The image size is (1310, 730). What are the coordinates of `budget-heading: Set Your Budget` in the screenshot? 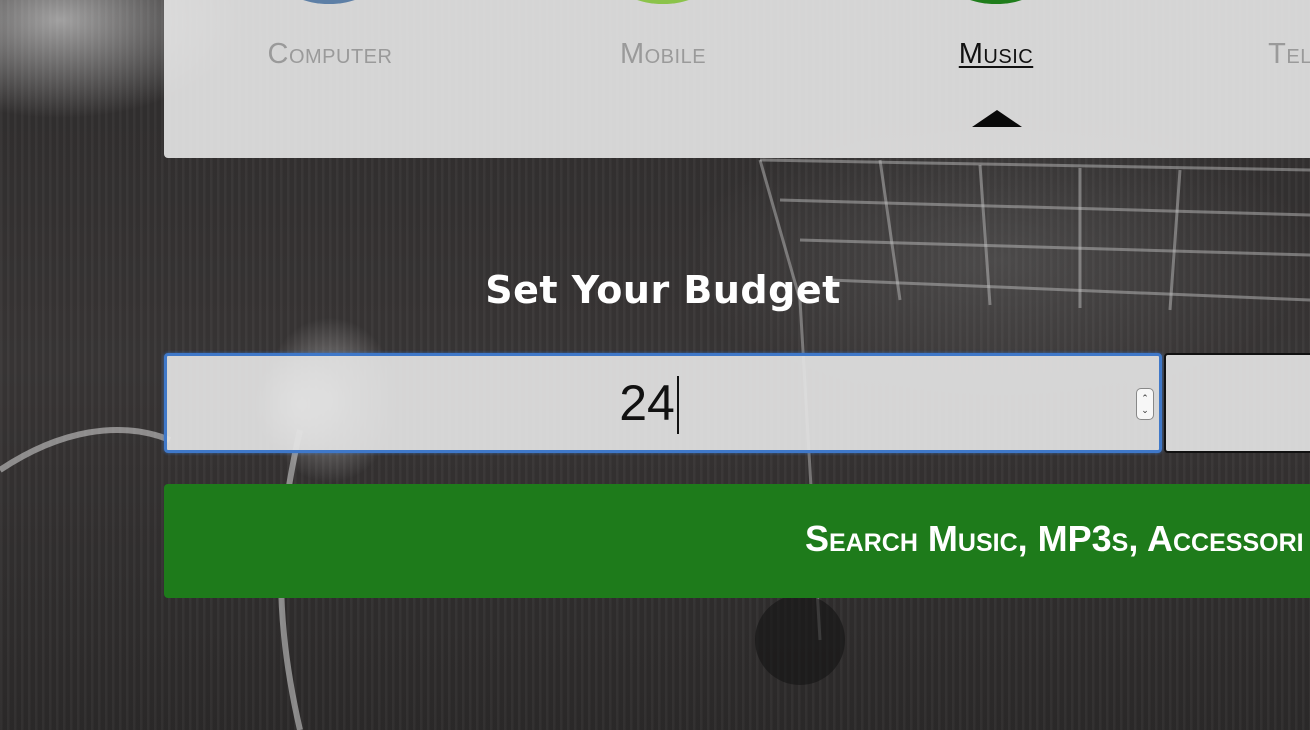 It's located at (663, 290).